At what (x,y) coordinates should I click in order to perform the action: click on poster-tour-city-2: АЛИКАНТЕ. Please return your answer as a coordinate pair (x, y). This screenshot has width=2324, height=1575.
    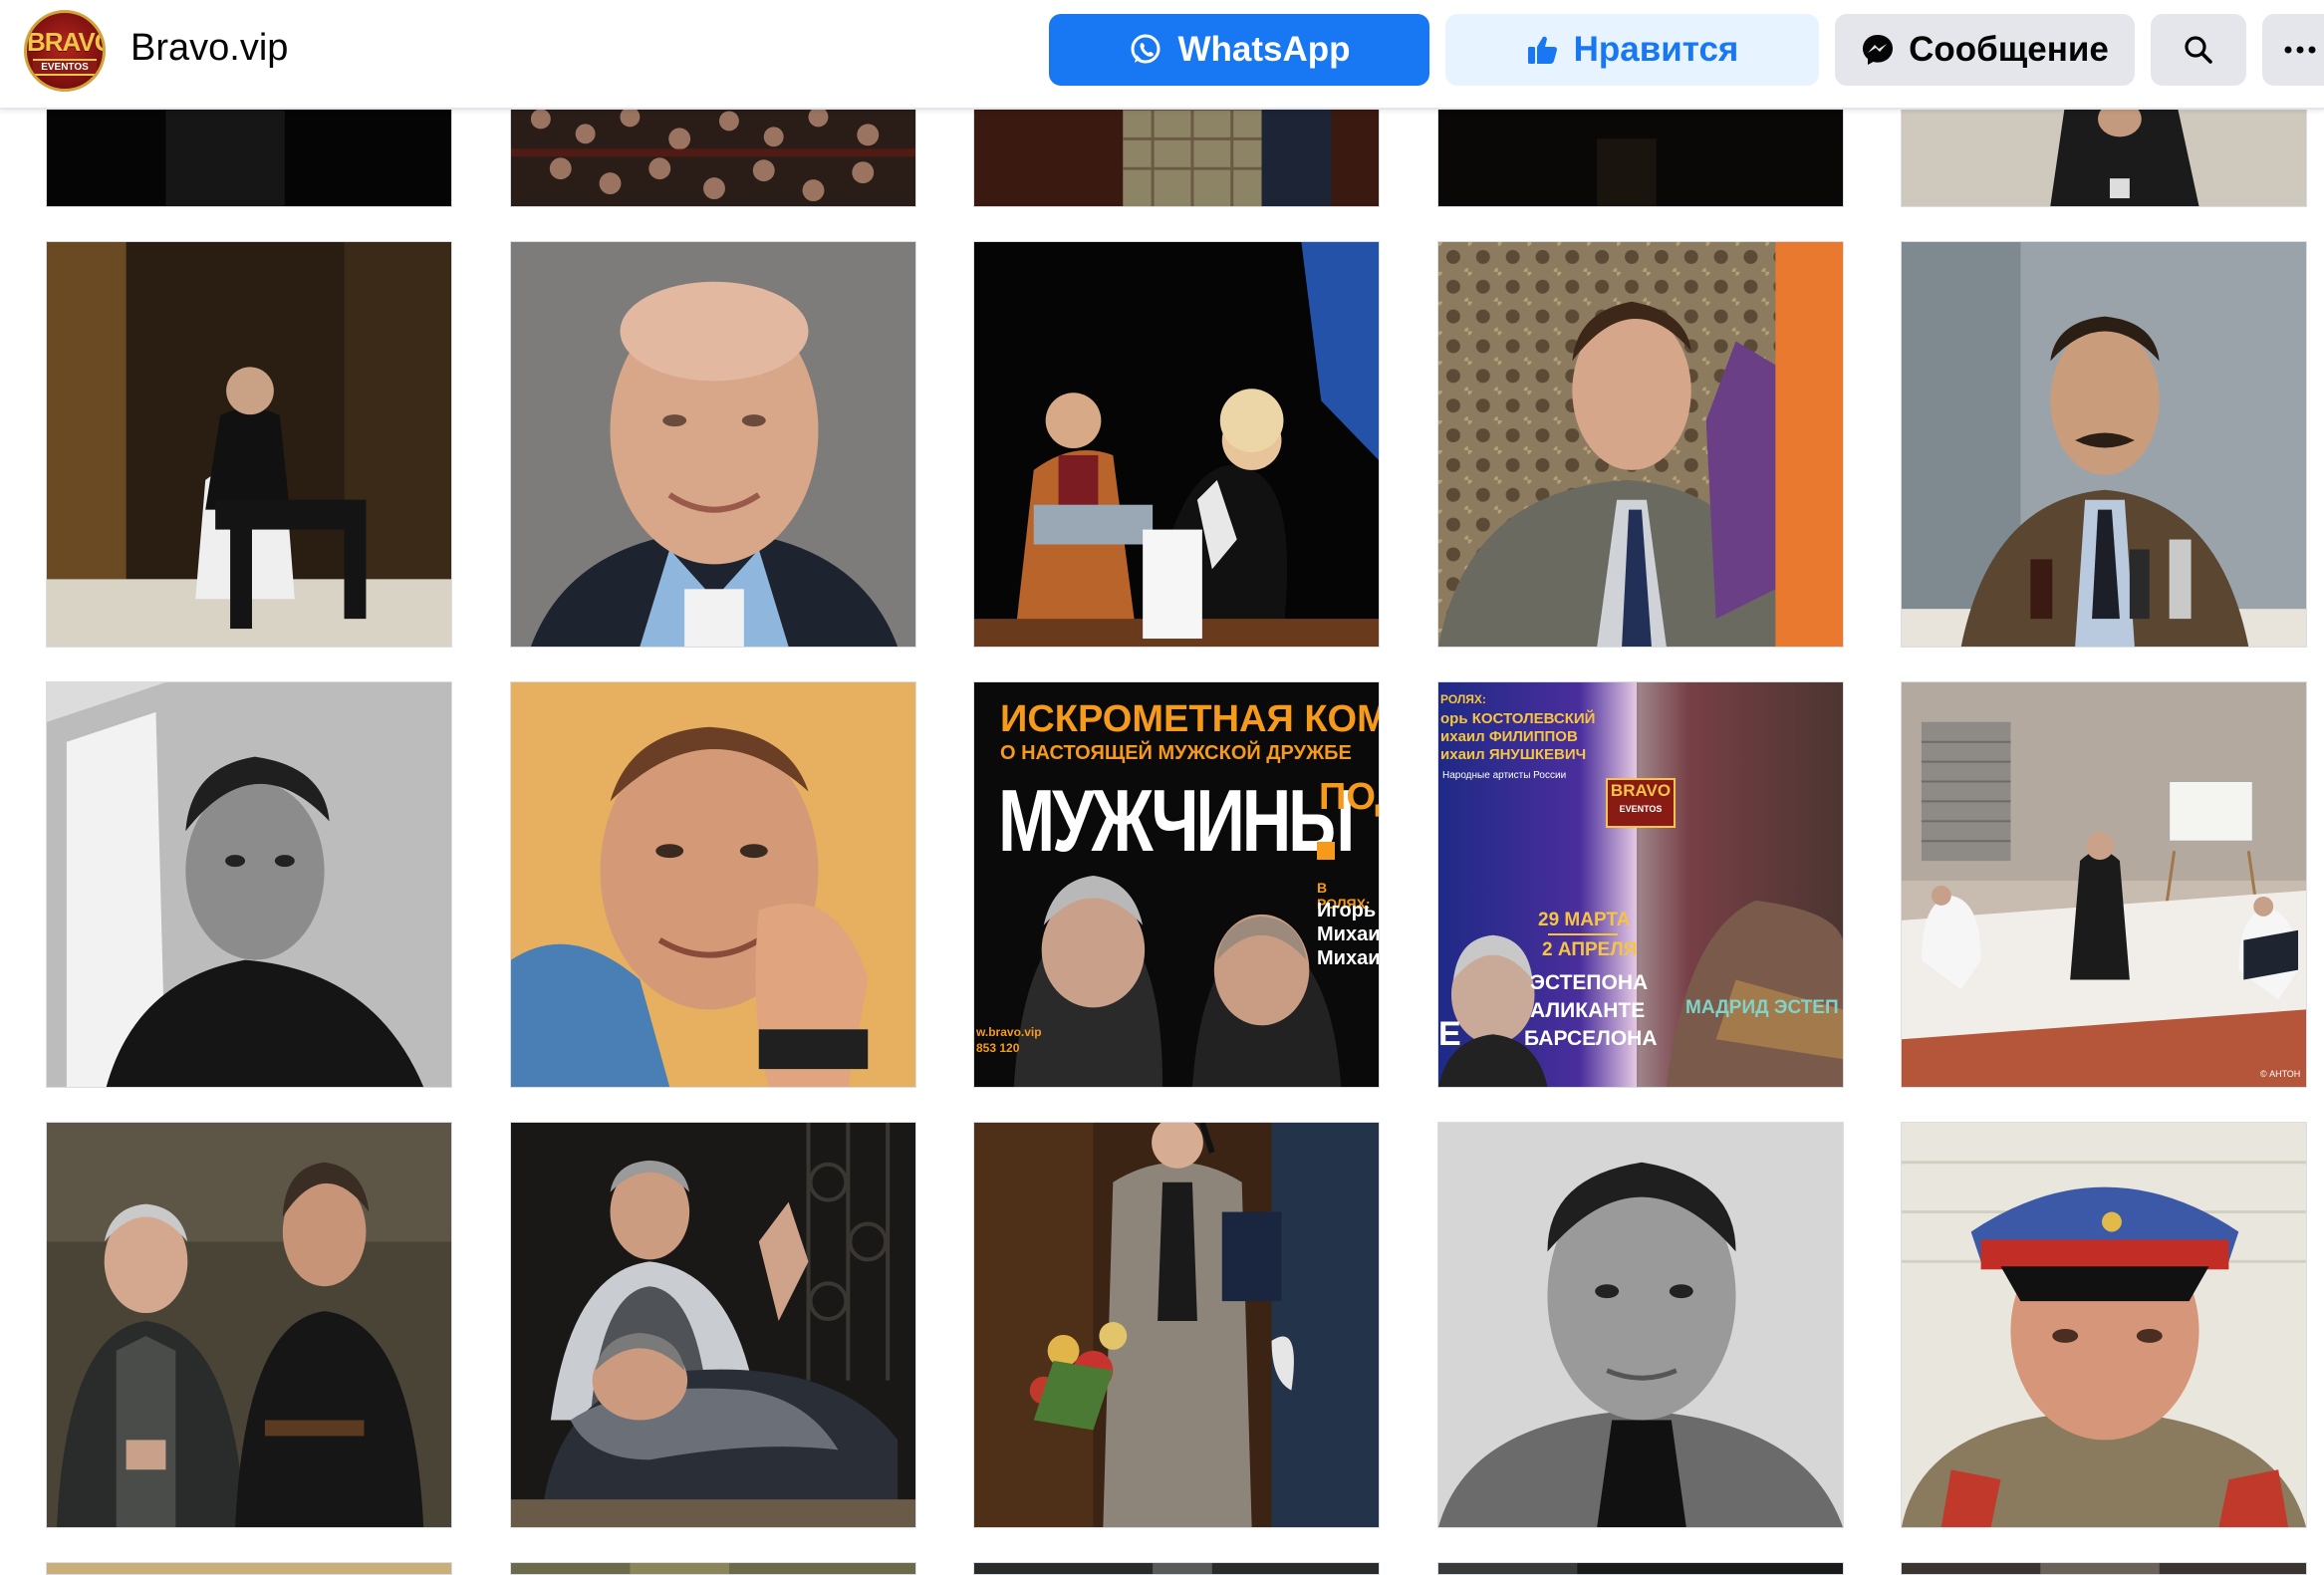
    Looking at the image, I should click on (1588, 1010).